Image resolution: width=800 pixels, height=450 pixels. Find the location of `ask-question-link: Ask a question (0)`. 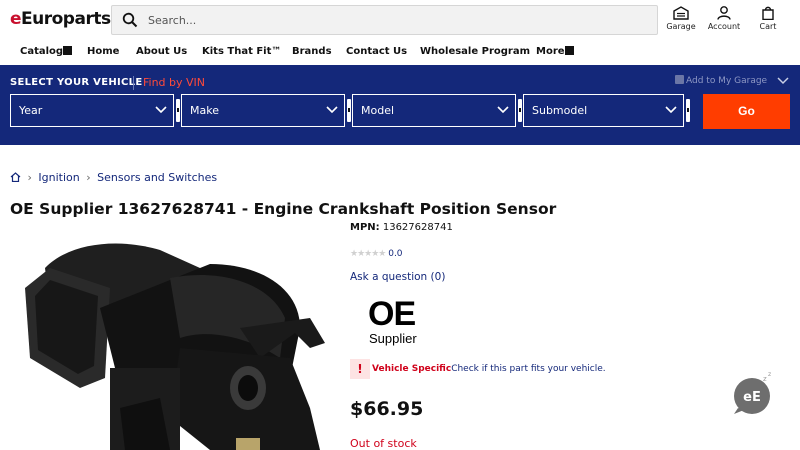

ask-question-link: Ask a question (0) is located at coordinates (397, 277).